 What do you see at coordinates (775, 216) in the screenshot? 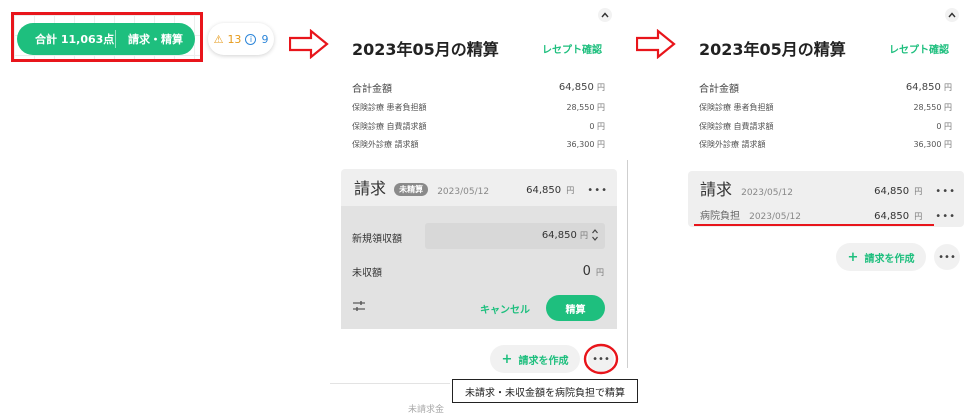
I see `hospital-burden-date: 2023/05/12` at bounding box center [775, 216].